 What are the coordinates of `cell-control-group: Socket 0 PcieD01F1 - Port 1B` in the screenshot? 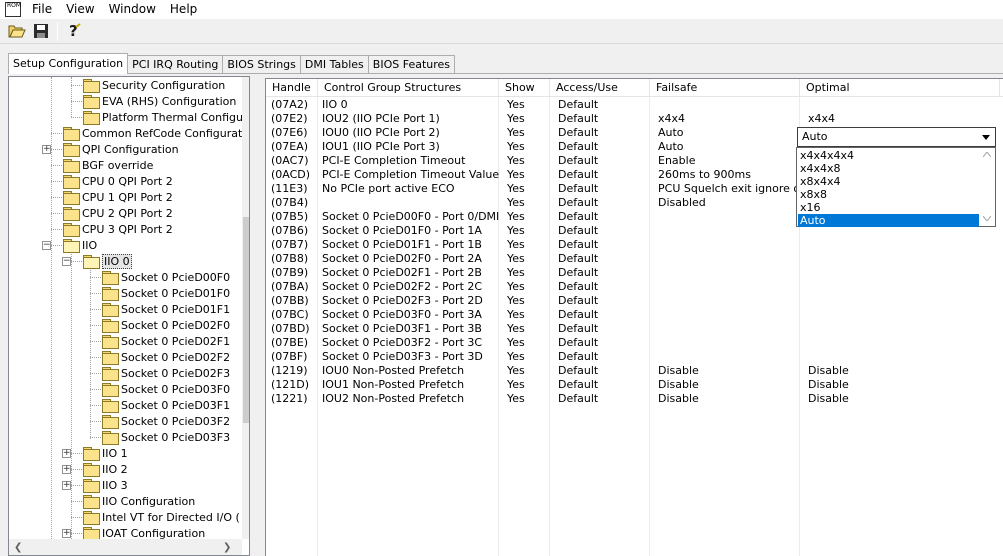 It's located at (402, 244).